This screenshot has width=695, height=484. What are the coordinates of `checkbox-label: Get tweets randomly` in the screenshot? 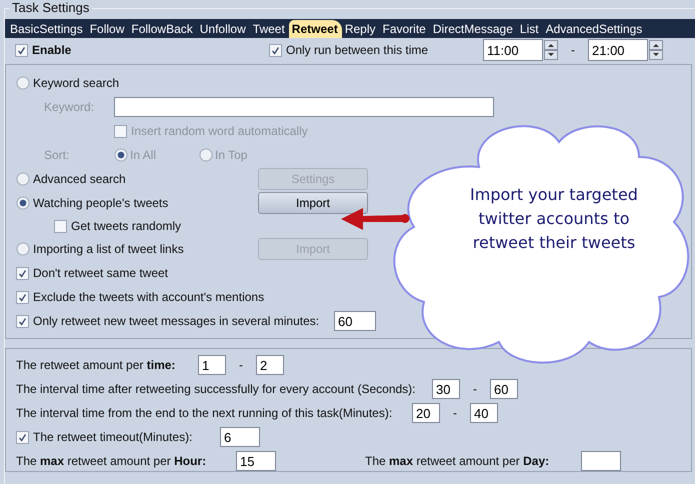 It's located at (126, 226).